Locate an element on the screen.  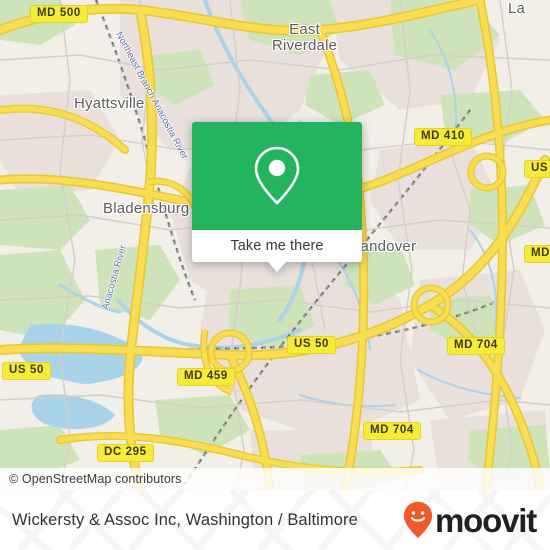
road-shield-md-704-lower: MD 704 is located at coordinates (392, 431).